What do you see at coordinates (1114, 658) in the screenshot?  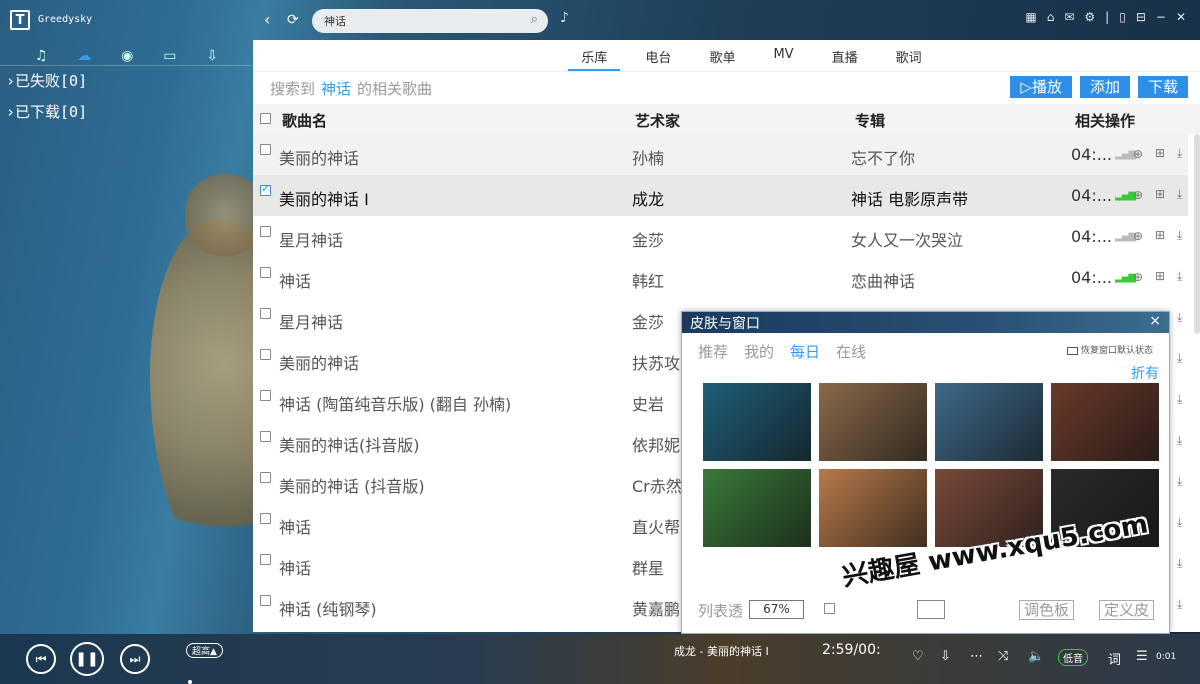 I see `lyric-button: 词` at bounding box center [1114, 658].